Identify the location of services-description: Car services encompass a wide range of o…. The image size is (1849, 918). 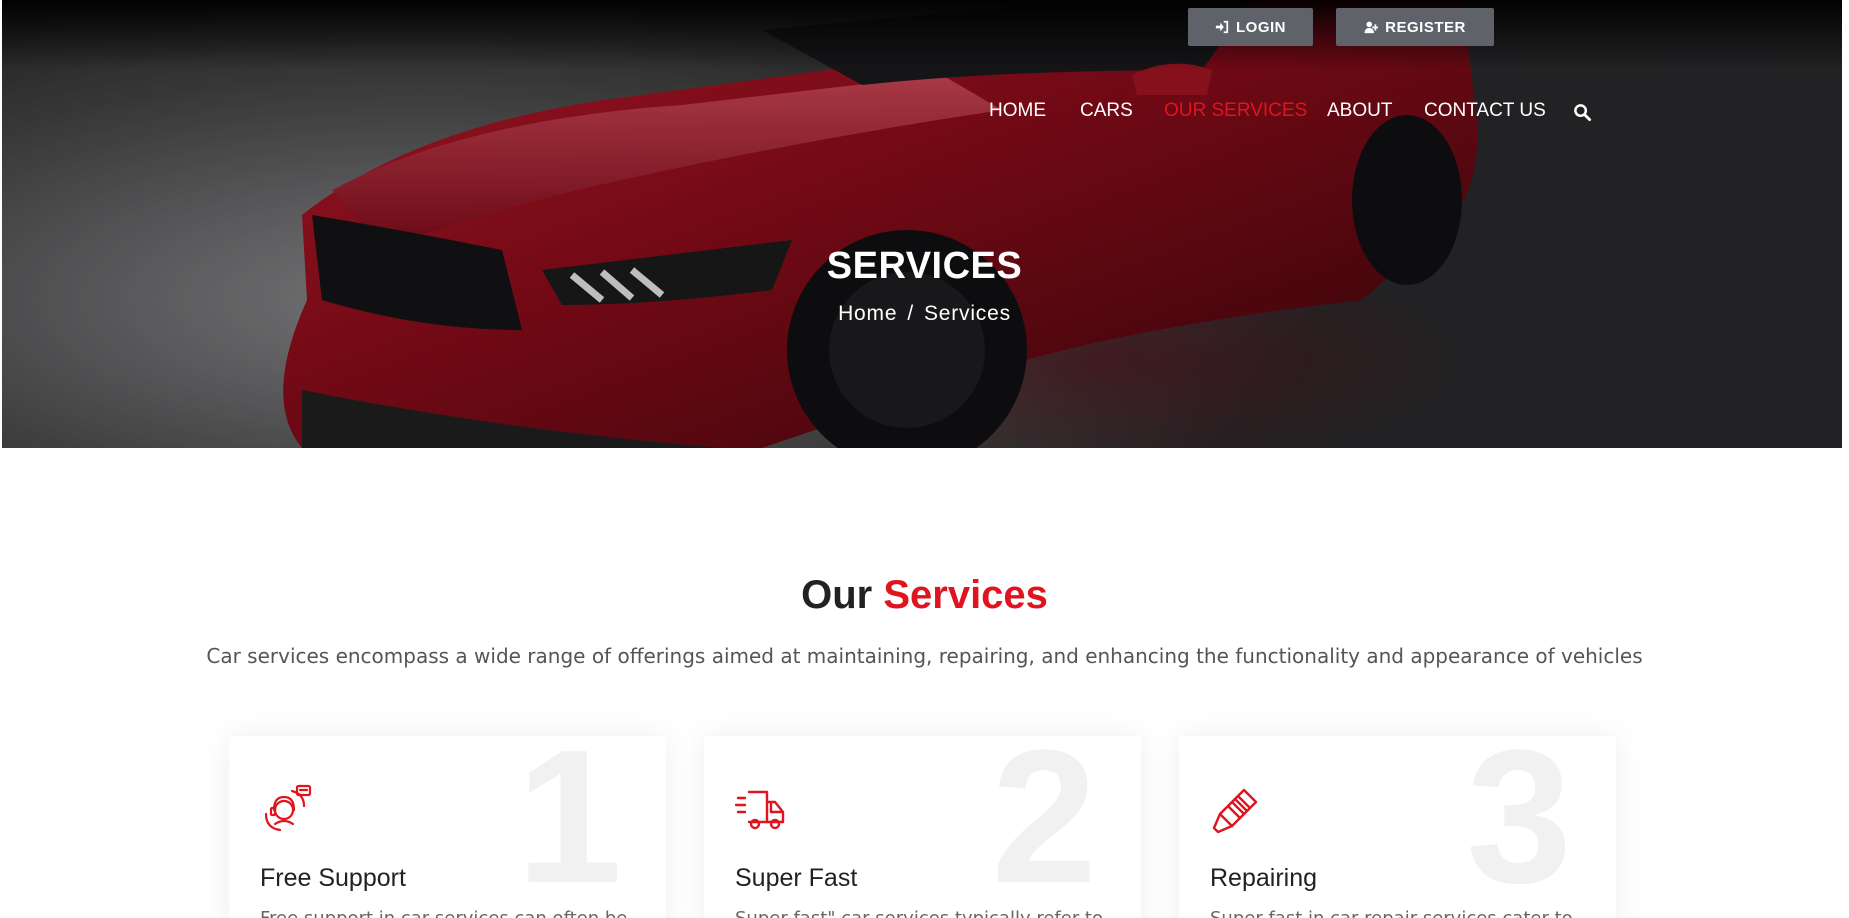
(924, 656).